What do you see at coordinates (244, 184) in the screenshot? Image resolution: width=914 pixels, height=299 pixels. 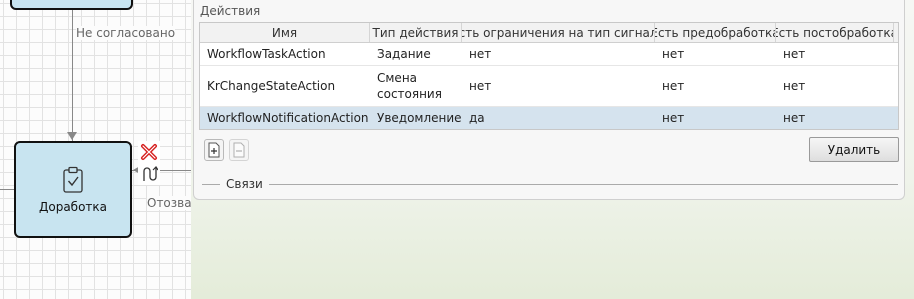 I see `links-section-title: Связи` at bounding box center [244, 184].